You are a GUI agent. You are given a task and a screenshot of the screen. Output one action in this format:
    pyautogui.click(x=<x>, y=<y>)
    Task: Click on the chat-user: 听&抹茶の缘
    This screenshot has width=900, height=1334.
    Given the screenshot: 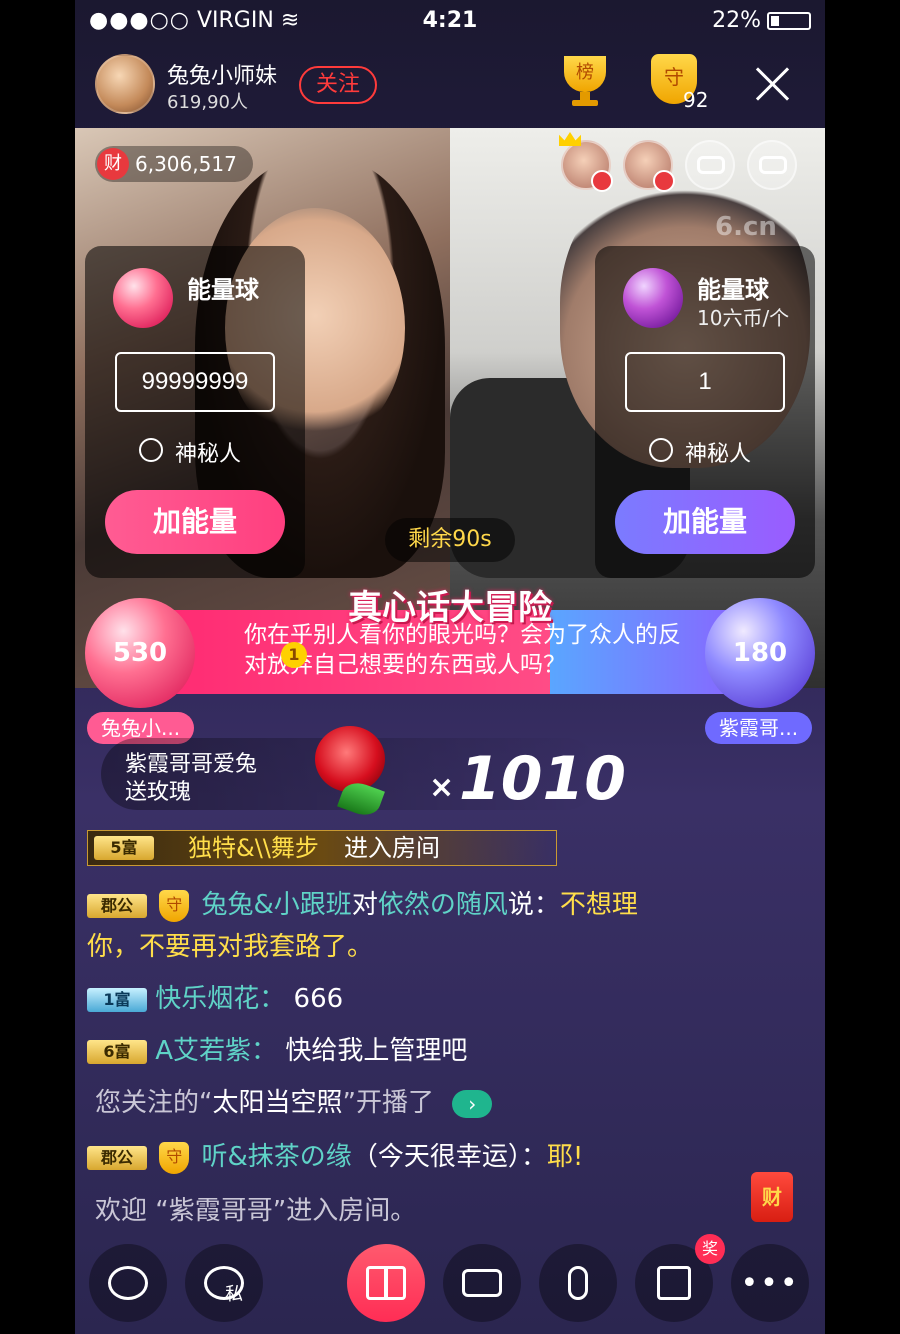 What is the action you would take?
    pyautogui.click(x=277, y=1157)
    